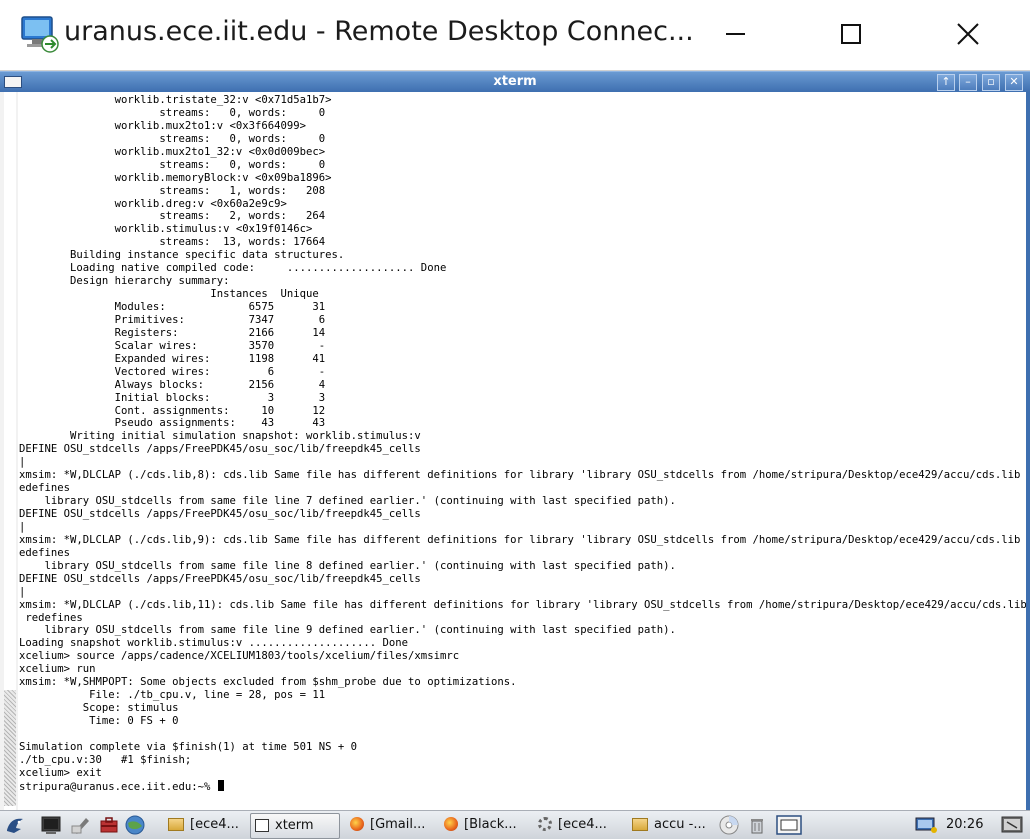  I want to click on shade-up-button: ↑, so click(946, 82).